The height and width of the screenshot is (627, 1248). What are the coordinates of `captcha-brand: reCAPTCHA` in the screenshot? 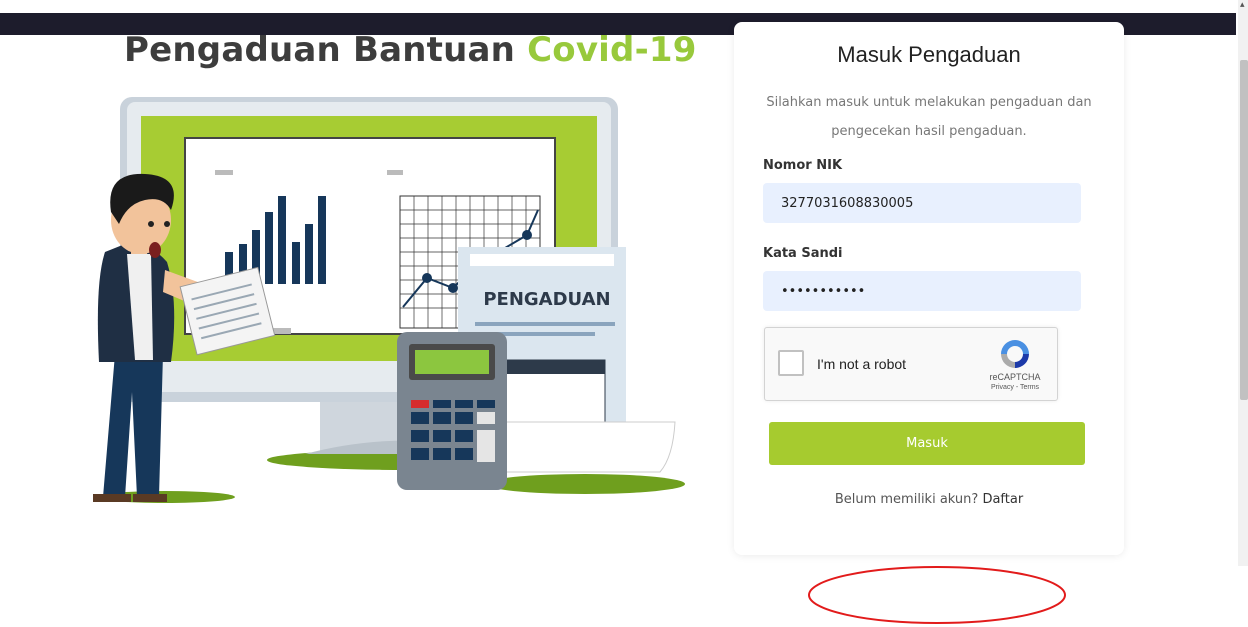 It's located at (1015, 377).